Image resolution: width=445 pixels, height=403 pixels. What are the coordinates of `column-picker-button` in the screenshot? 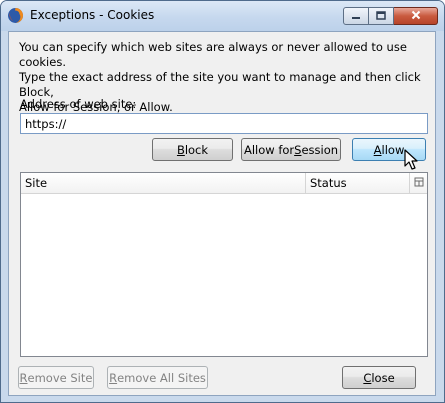 It's located at (418, 183).